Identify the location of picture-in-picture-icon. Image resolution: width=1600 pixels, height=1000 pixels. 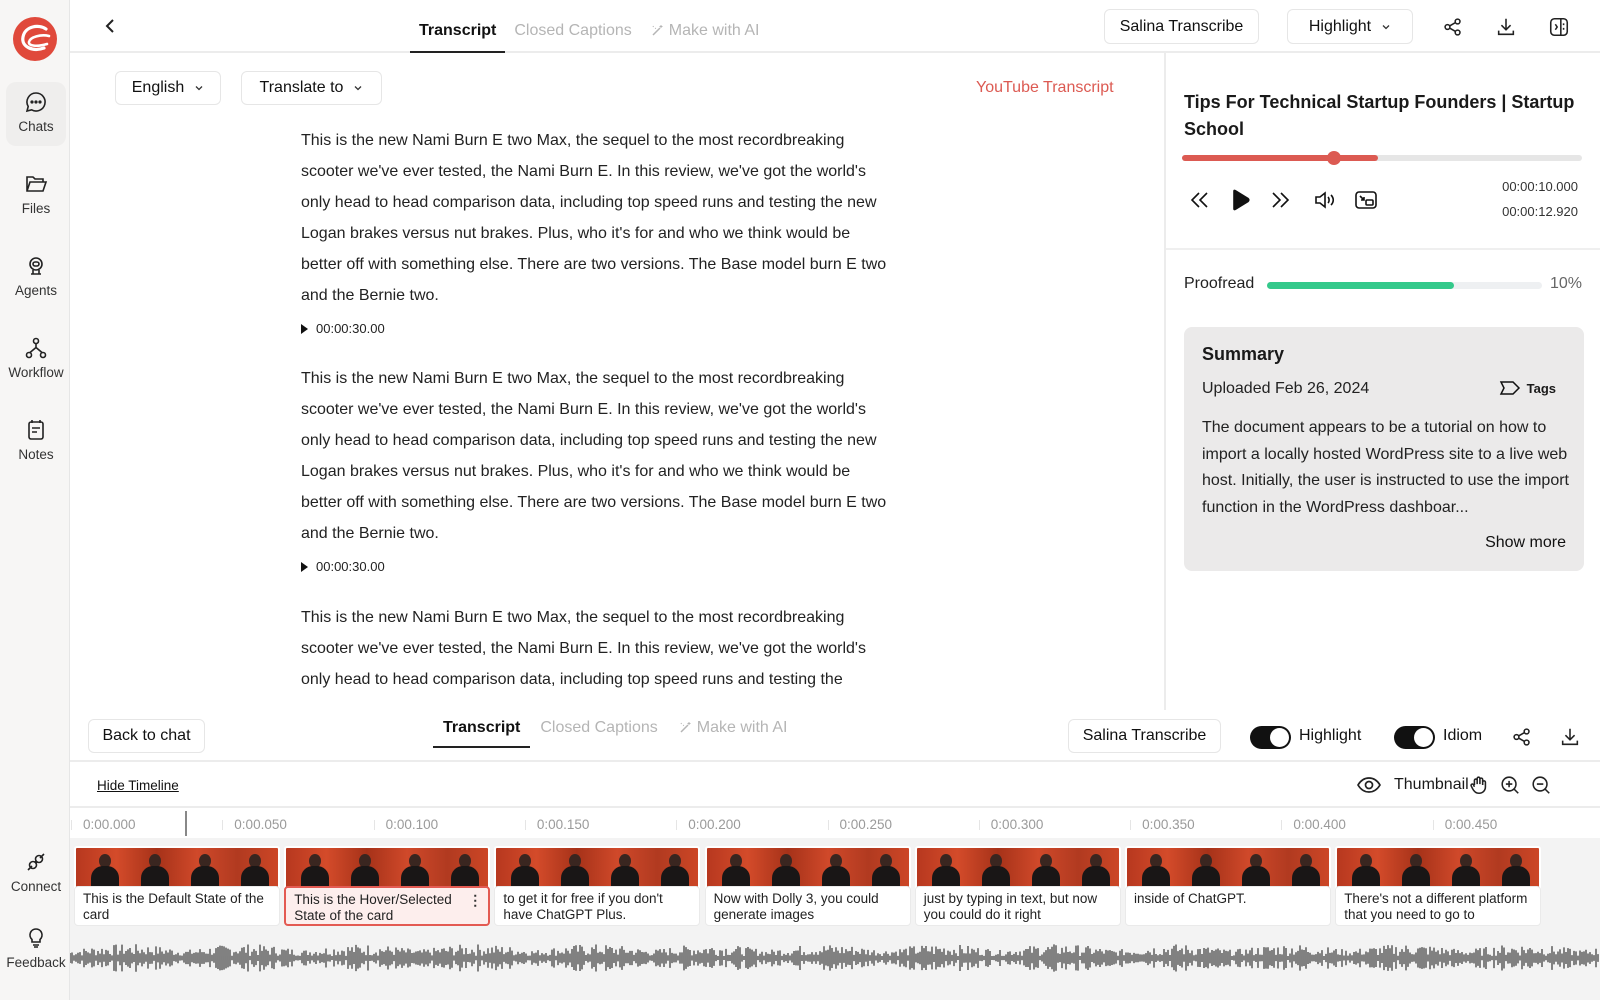
(1366, 200).